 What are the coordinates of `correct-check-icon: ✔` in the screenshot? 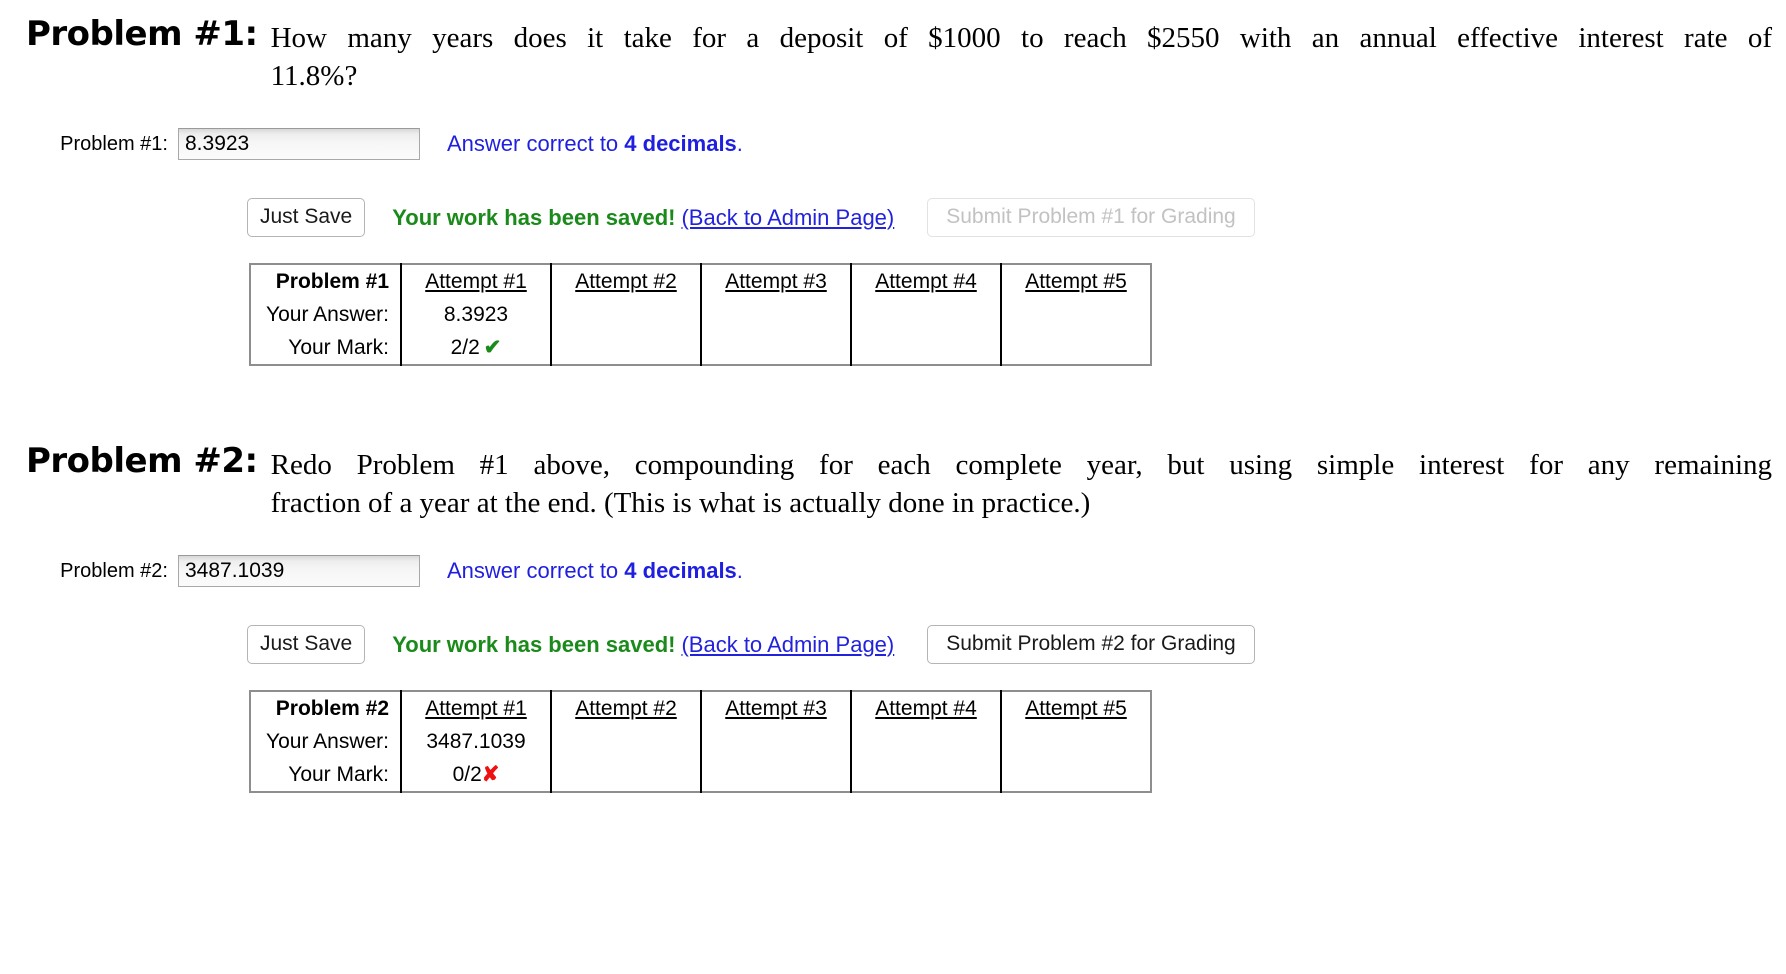 It's located at (492, 347).